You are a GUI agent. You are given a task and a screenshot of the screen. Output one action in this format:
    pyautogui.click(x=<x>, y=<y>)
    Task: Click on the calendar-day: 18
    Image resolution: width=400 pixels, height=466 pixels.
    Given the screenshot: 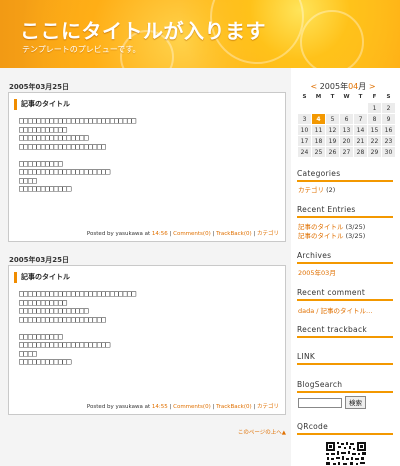 What is the action you would take?
    pyautogui.click(x=318, y=141)
    